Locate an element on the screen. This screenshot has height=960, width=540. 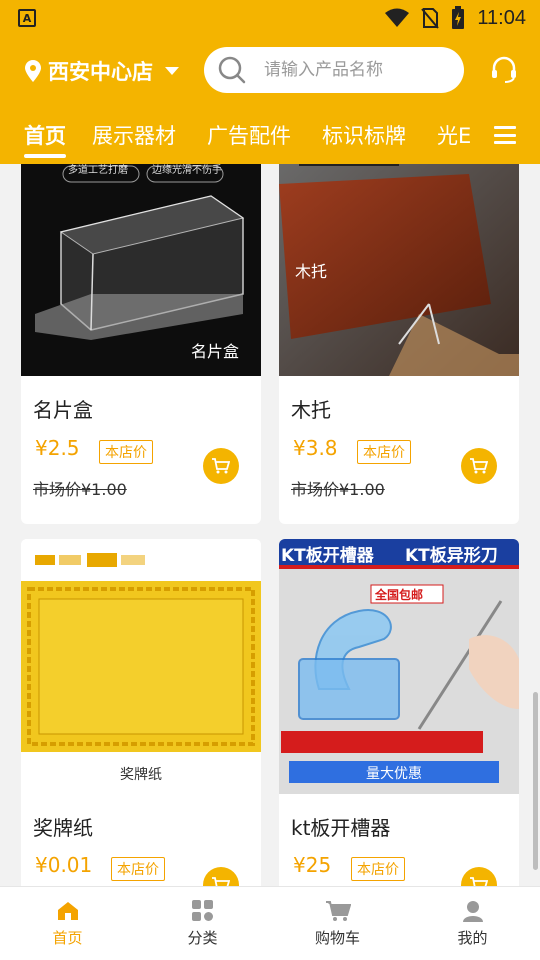
award-paper-image is located at coordinates (141, 666).